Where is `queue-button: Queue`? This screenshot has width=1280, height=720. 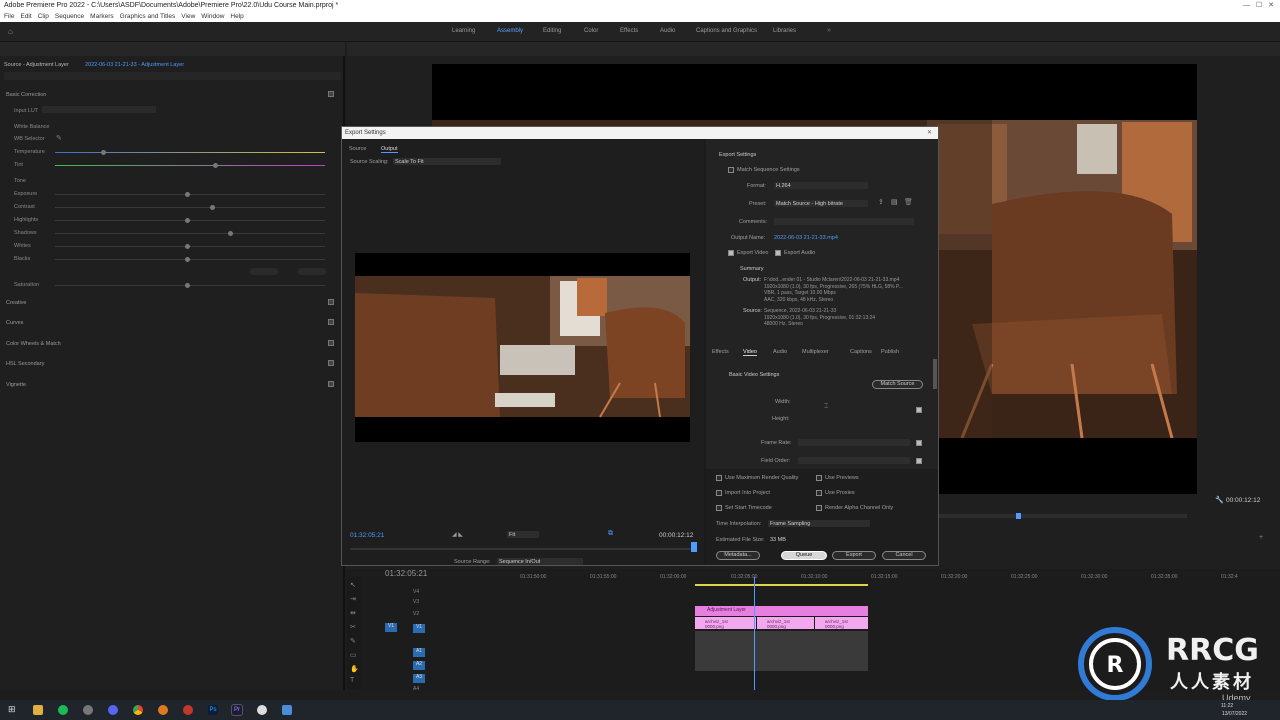
queue-button: Queue is located at coordinates (804, 555).